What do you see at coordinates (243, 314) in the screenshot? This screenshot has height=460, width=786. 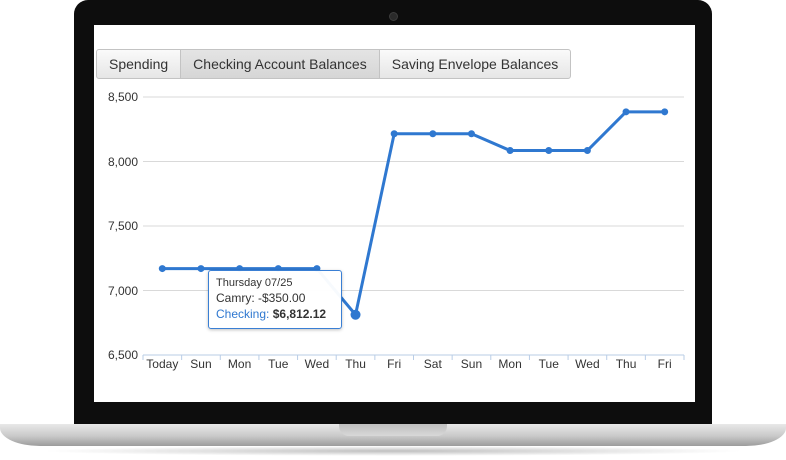 I see `tooltip-series-label: Checking:` at bounding box center [243, 314].